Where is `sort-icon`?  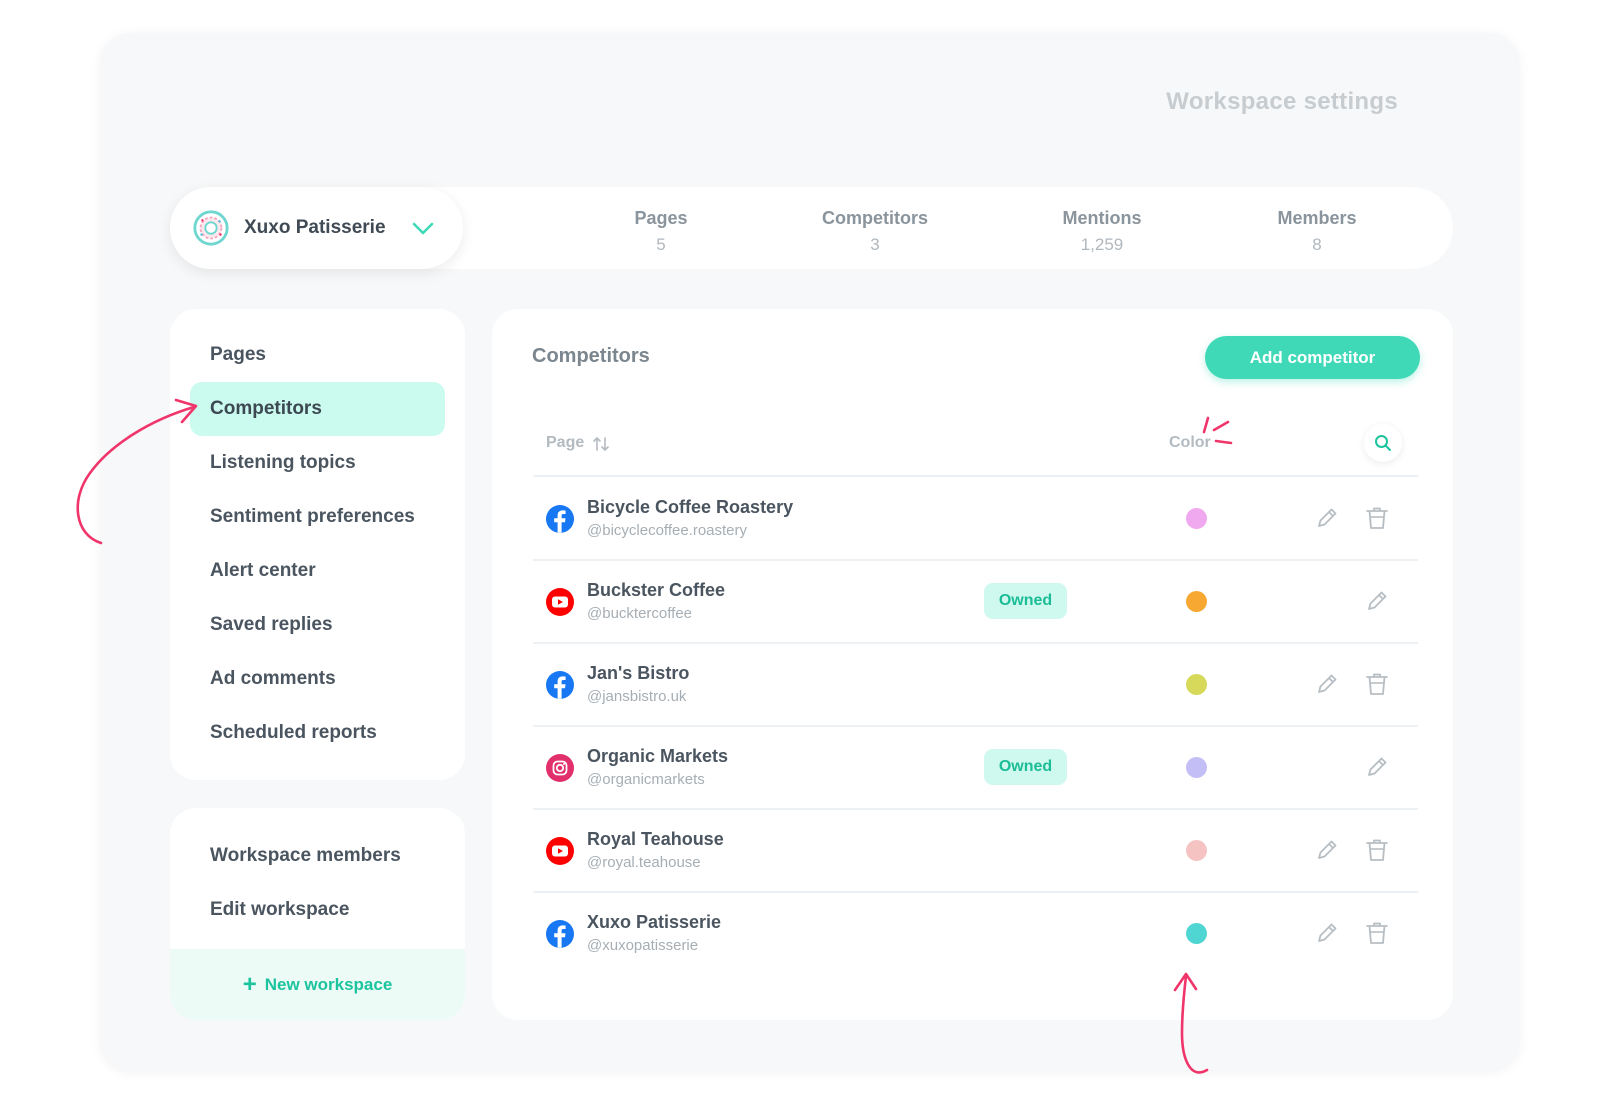 sort-icon is located at coordinates (601, 444).